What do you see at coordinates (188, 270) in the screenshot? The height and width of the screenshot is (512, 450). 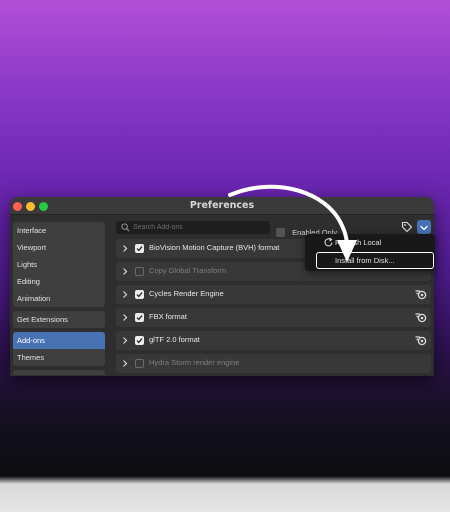 I see `add-on-name: Copy Global Transform` at bounding box center [188, 270].